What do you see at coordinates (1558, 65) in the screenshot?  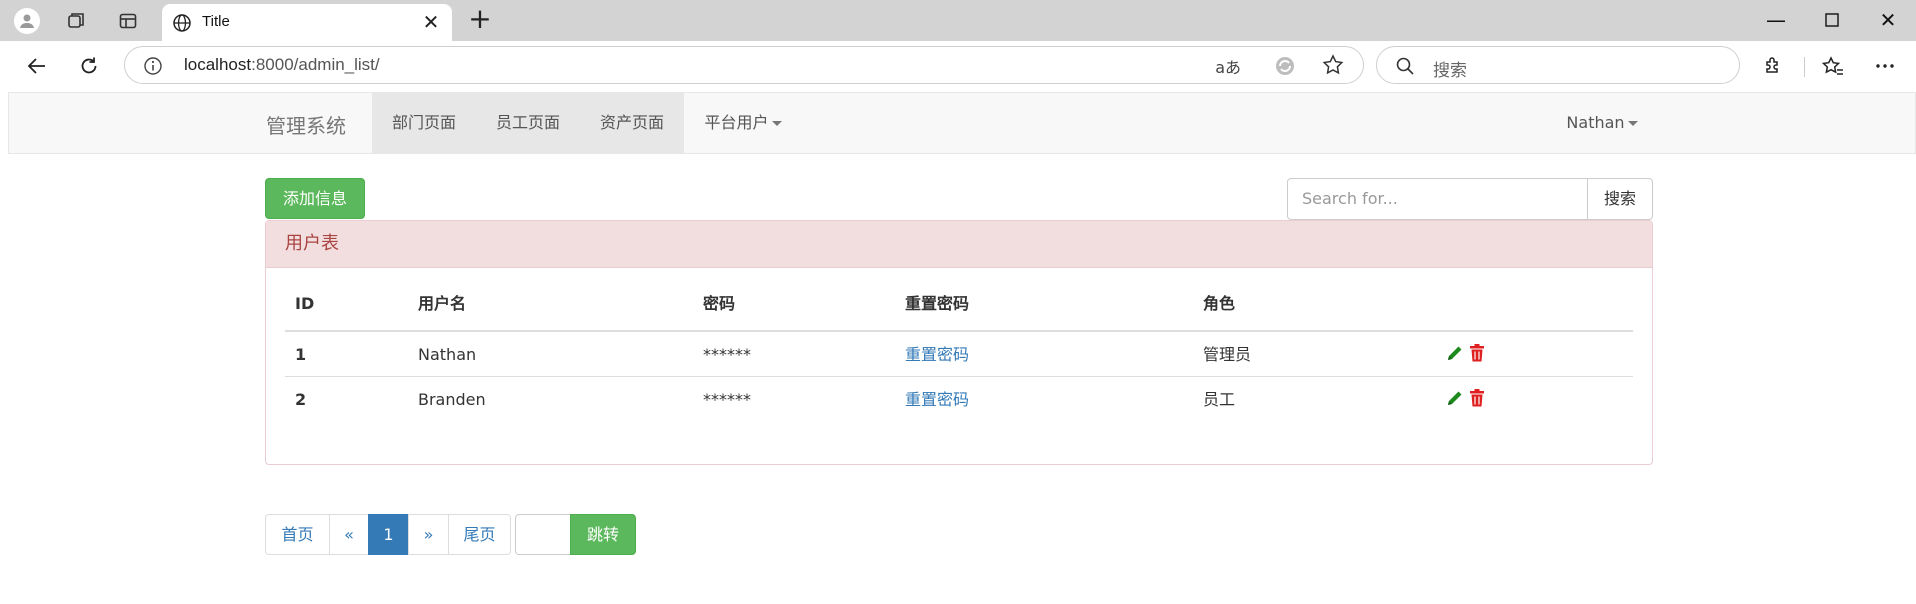 I see `browser-search-box: 搜索` at bounding box center [1558, 65].